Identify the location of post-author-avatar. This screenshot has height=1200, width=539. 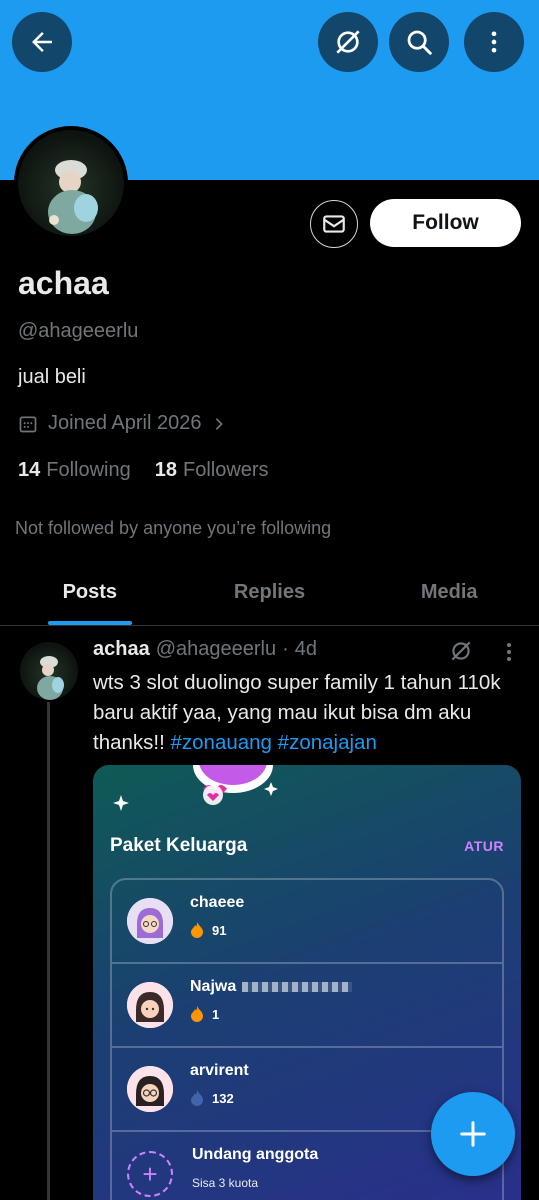
(49, 671).